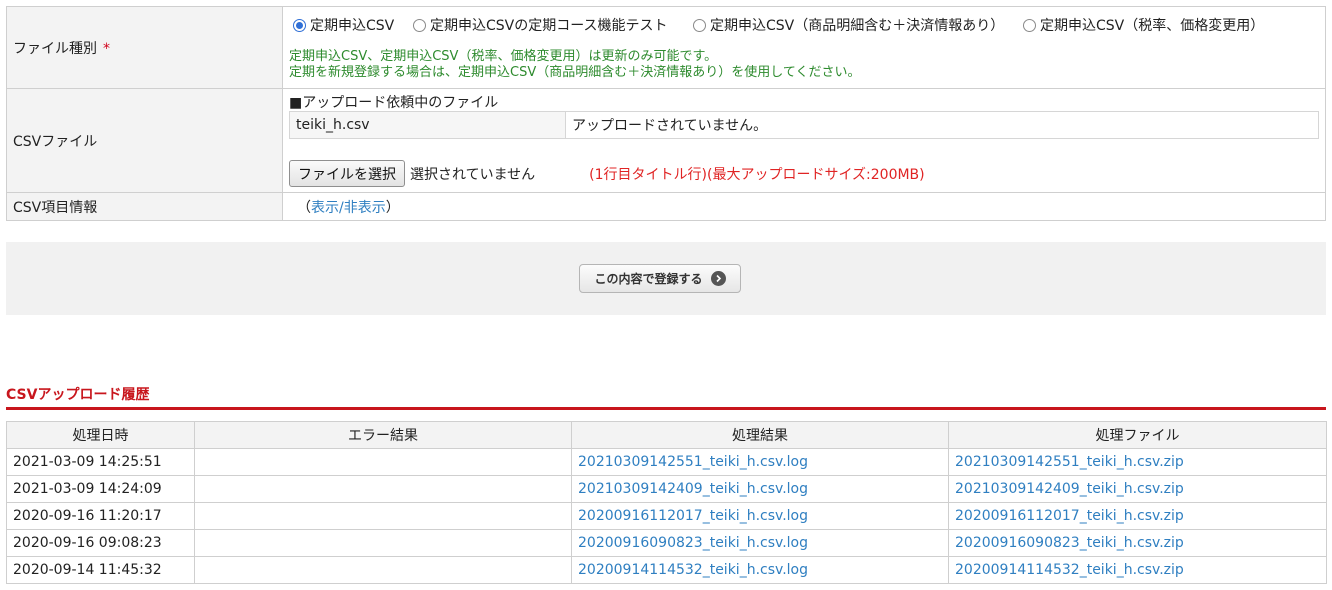 This screenshot has width=1332, height=590. What do you see at coordinates (693, 570) in the screenshot?
I see `result-log-link: 20200914114532_teiki_h.csv.log` at bounding box center [693, 570].